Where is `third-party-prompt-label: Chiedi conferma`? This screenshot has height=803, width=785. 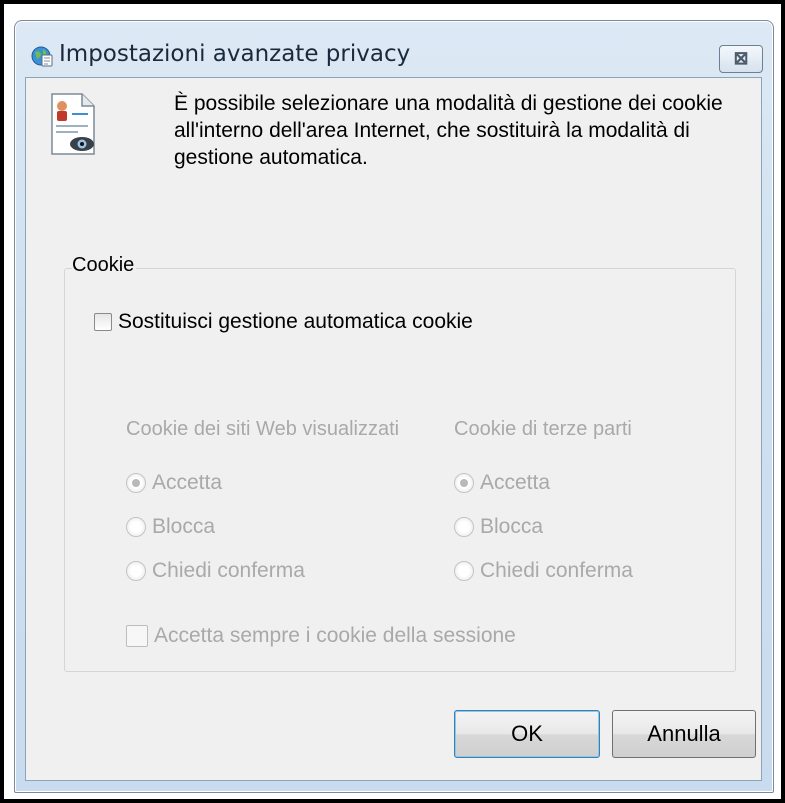 third-party-prompt-label: Chiedi conferma is located at coordinates (556, 570).